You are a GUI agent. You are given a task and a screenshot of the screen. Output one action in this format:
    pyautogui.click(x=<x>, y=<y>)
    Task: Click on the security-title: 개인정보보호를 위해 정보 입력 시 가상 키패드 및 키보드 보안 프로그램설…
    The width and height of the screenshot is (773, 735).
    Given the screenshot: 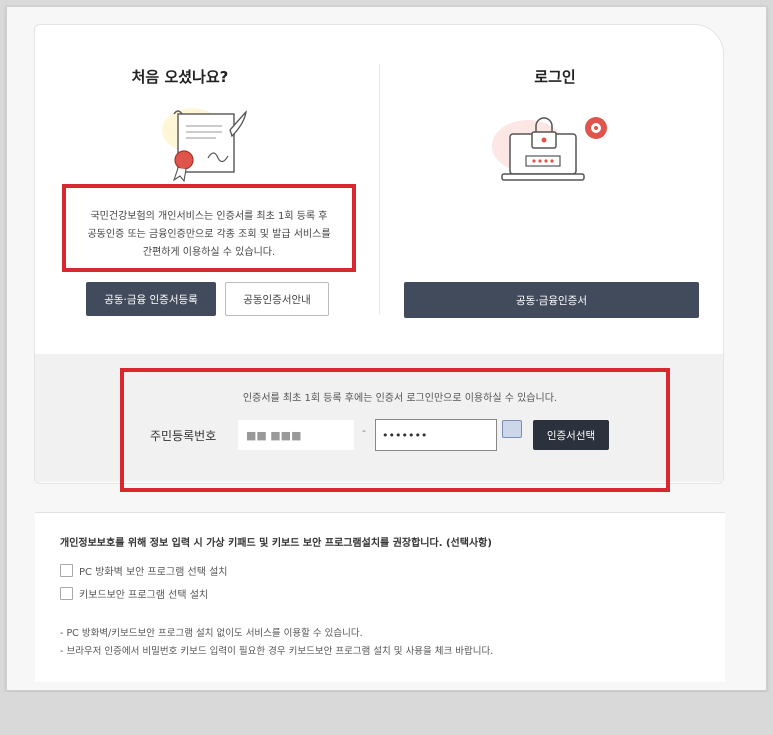 What is the action you would take?
    pyautogui.click(x=276, y=543)
    